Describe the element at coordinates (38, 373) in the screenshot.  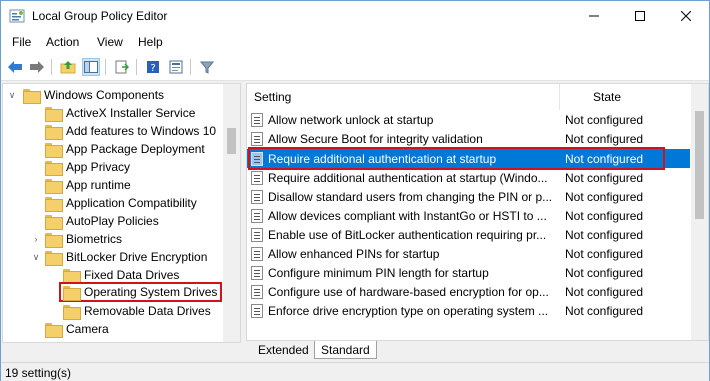
I see `status-text: 19 setting(s)` at that location.